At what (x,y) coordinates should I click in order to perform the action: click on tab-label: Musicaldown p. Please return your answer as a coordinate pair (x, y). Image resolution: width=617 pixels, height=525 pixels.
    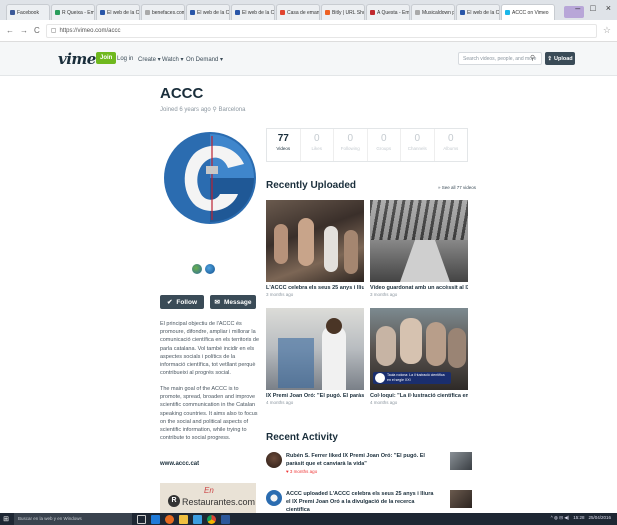
    Looking at the image, I should click on (438, 12).